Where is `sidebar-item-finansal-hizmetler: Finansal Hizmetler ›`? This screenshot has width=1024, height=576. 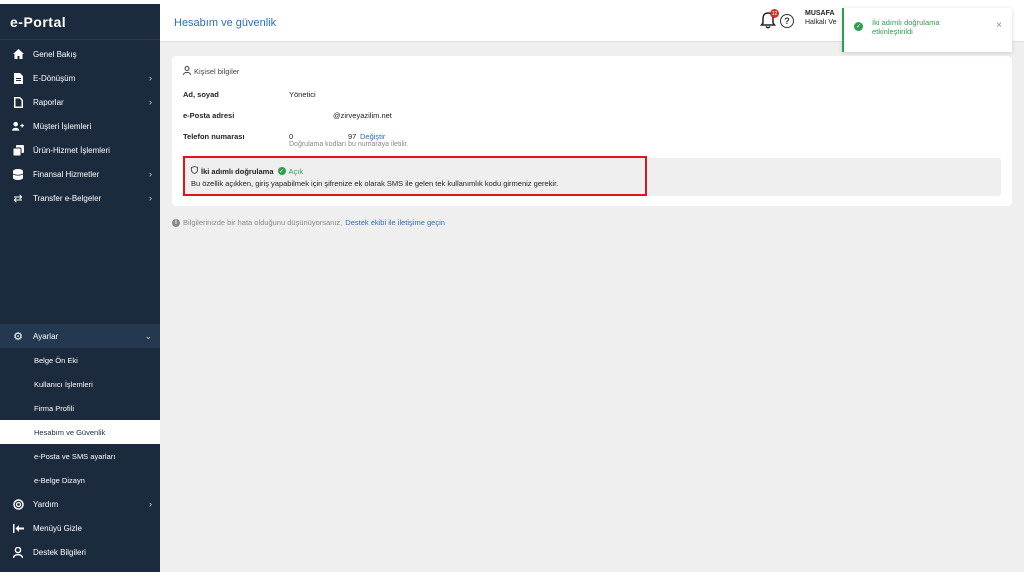 sidebar-item-finansal-hizmetler: Finansal Hizmetler › is located at coordinates (80, 174).